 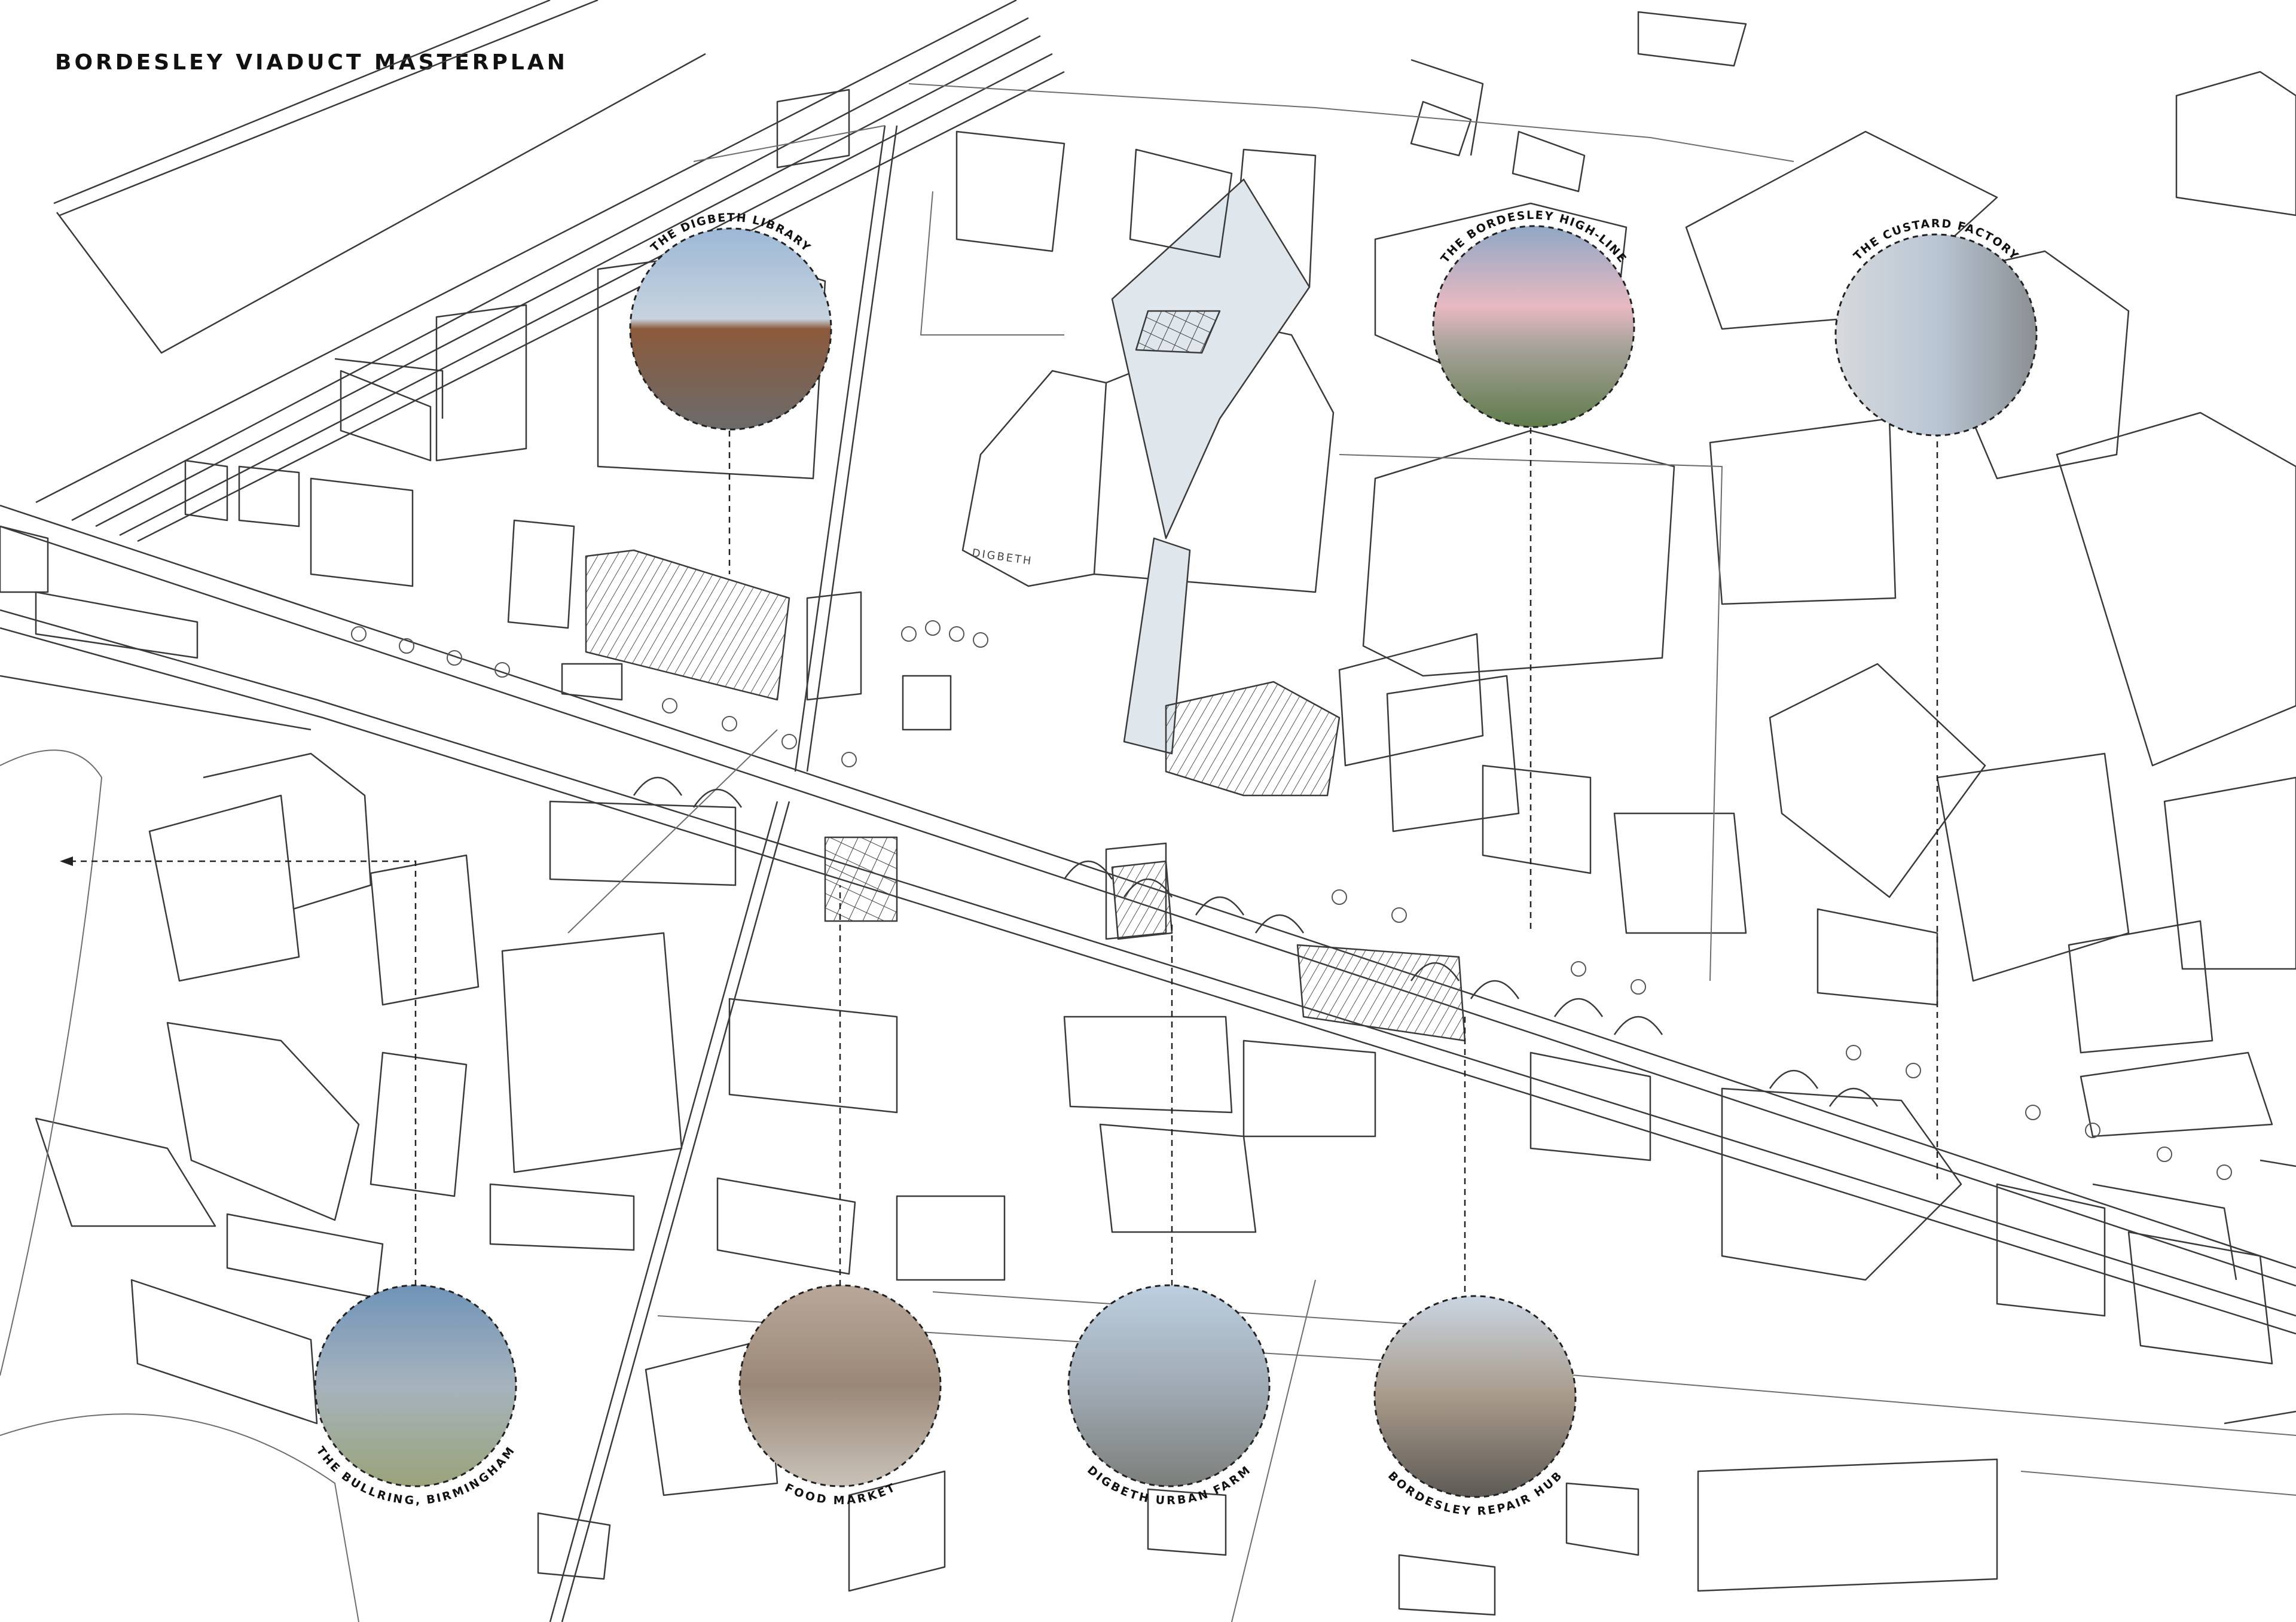 What do you see at coordinates (1002, 557) in the screenshot?
I see `station-sign: DIGBETH` at bounding box center [1002, 557].